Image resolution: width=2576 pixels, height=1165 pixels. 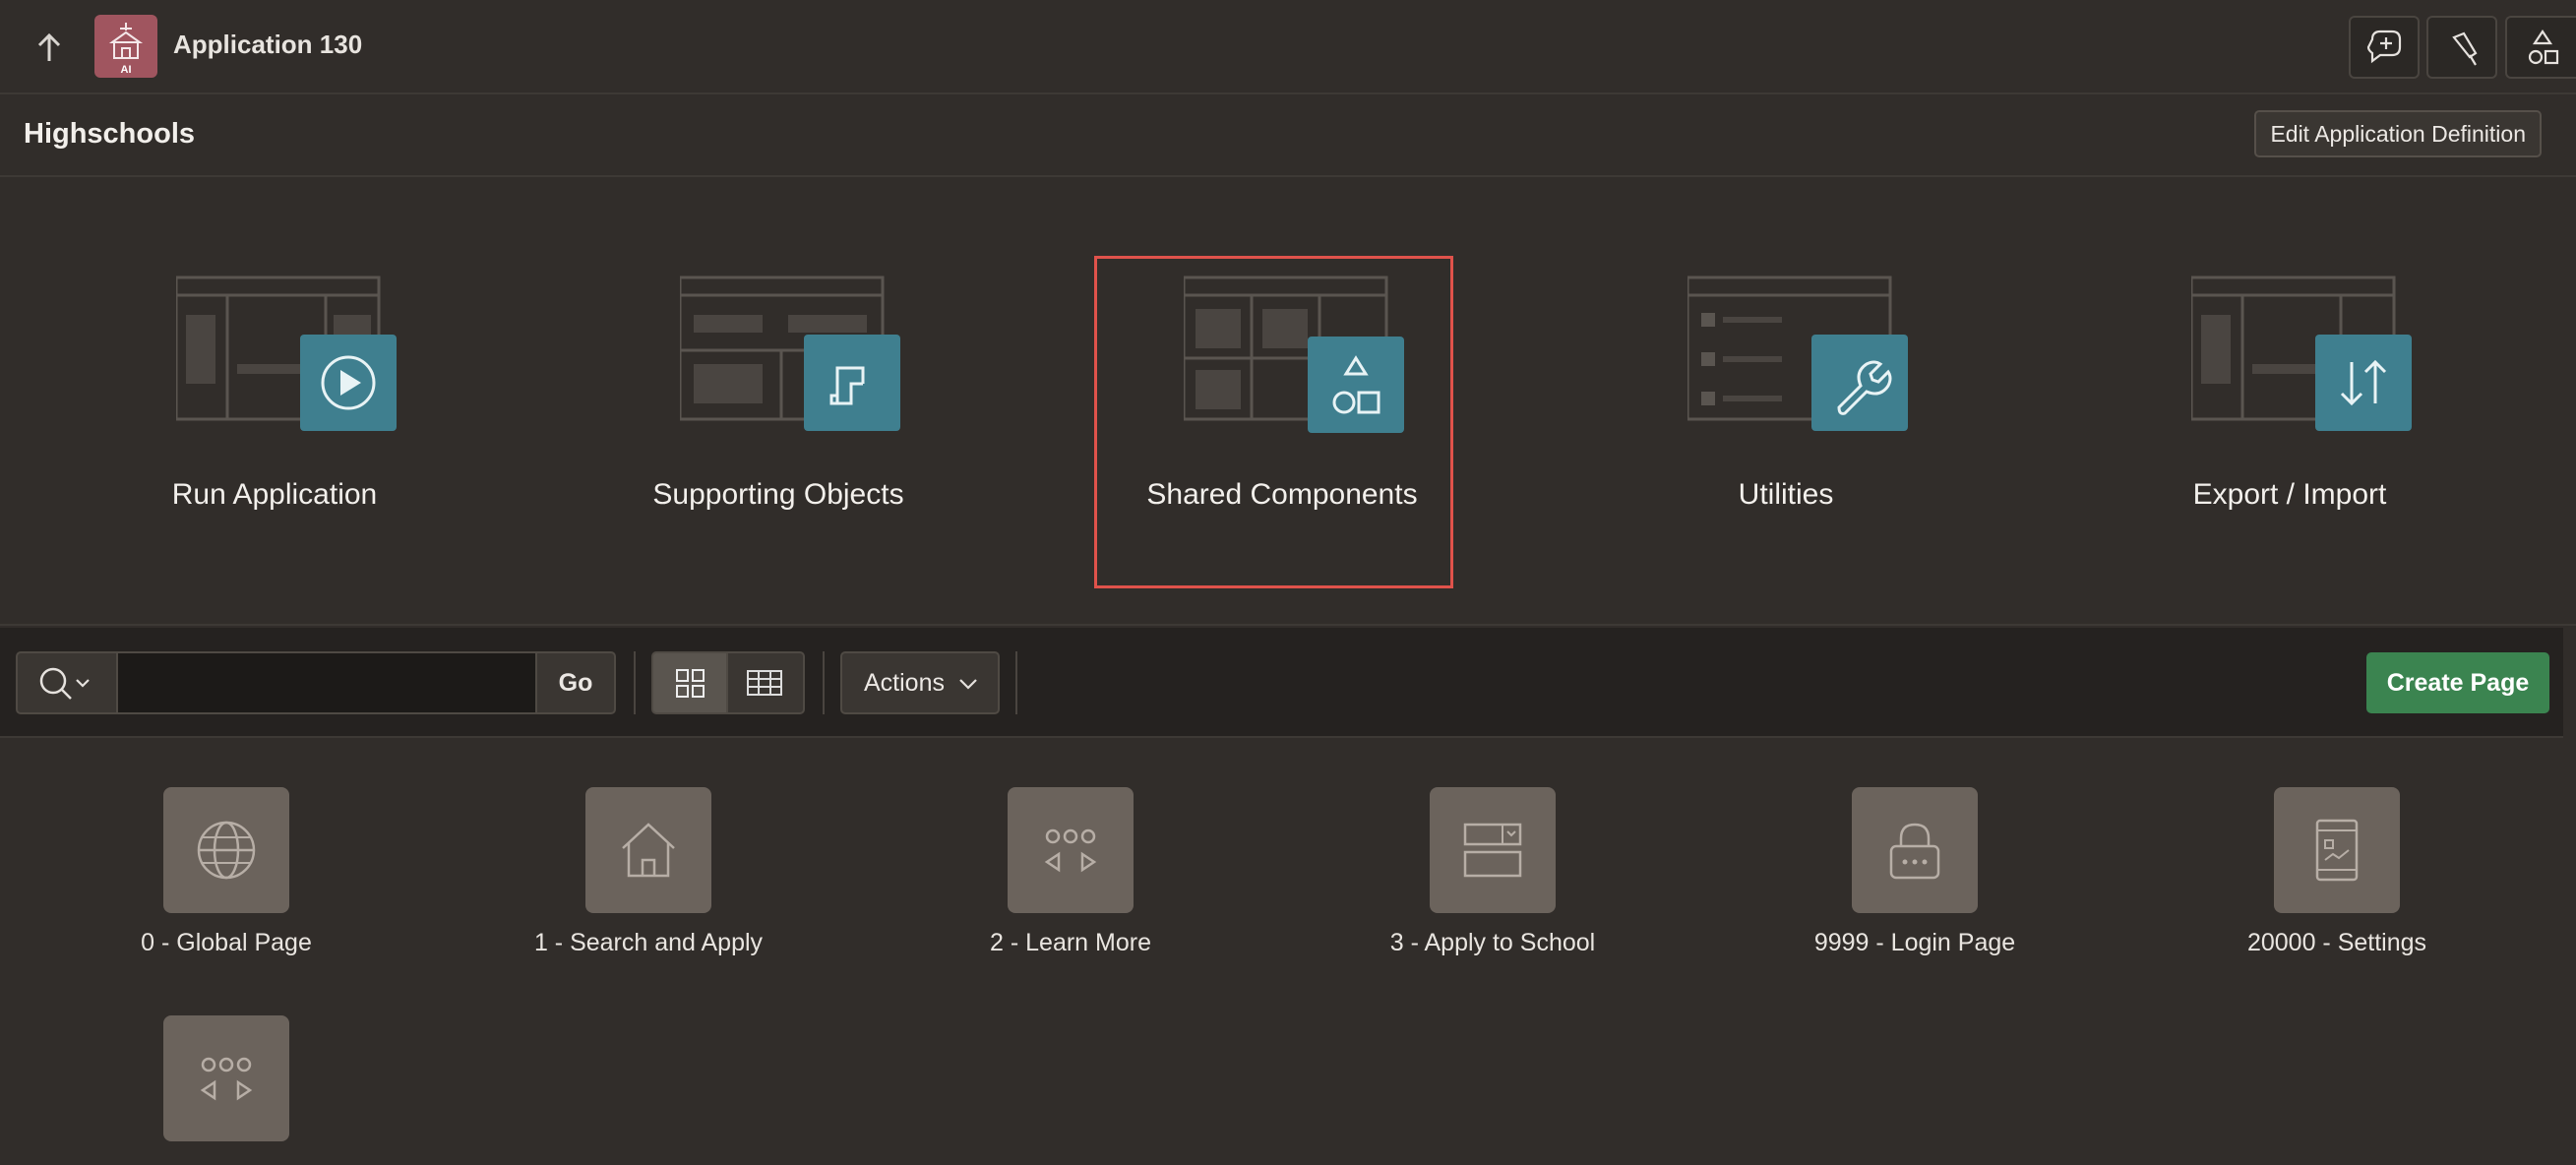 I want to click on page-label: 2 - Learn More, so click(x=1070, y=943).